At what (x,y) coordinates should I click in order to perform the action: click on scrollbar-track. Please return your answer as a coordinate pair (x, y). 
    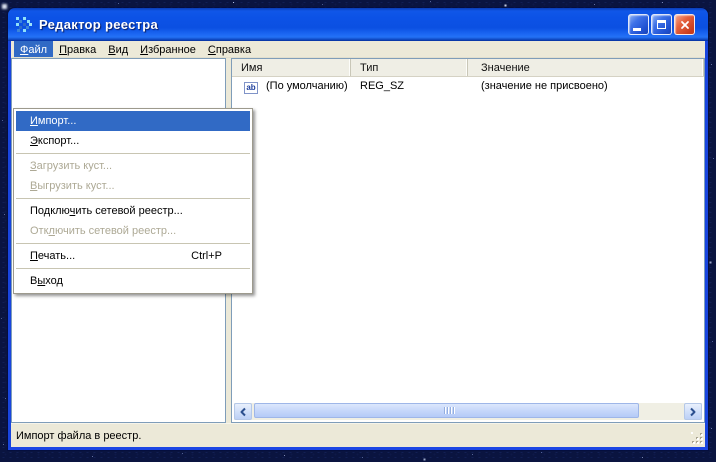
    Looking at the image, I should click on (468, 411).